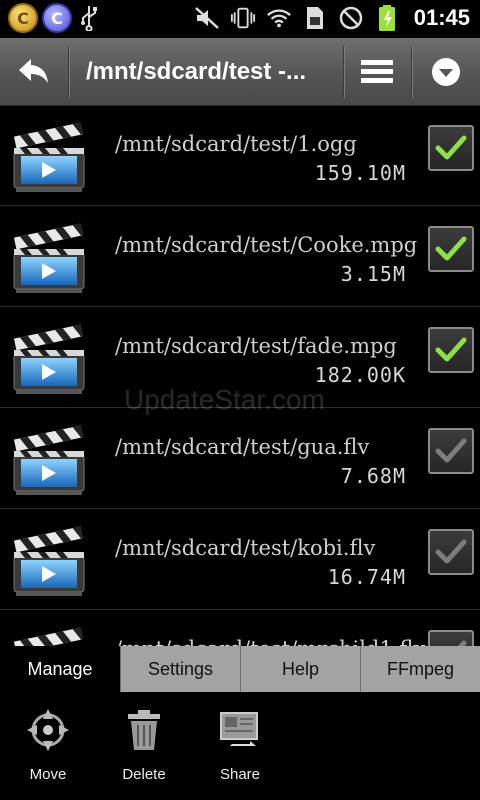 The image size is (480, 800). I want to click on file-path: /mnt/sdcard/test/fade.mpg, so click(256, 346).